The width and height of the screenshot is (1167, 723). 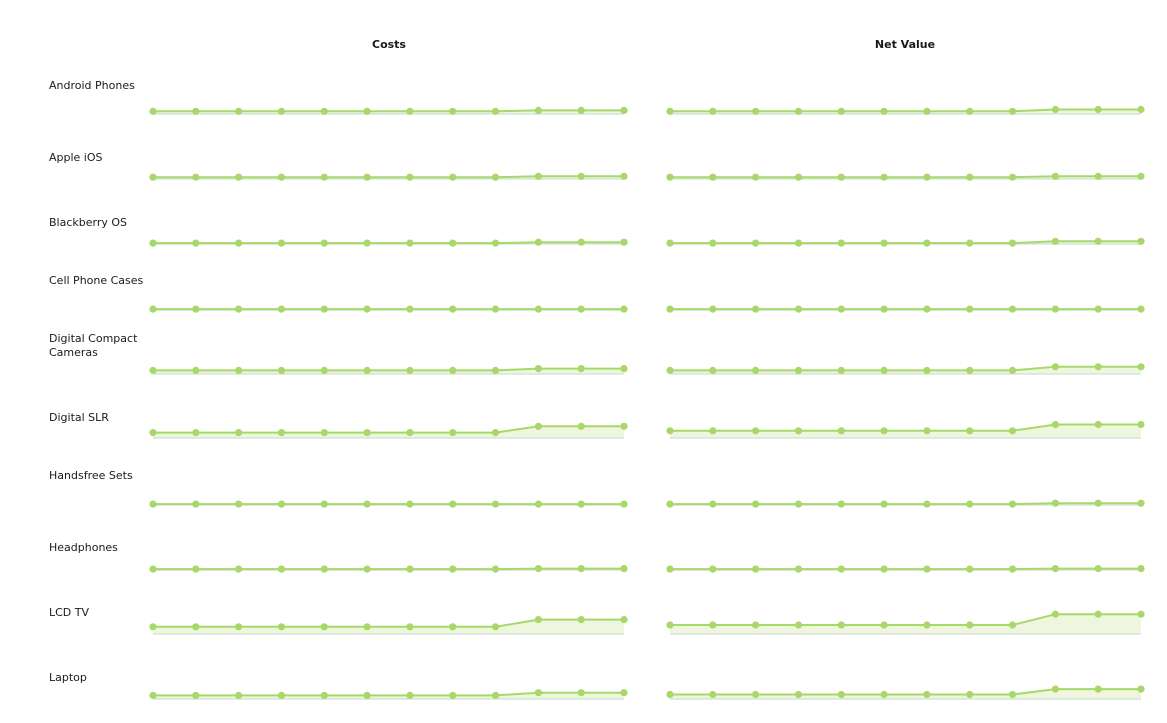 I want to click on sparkline-line-row0-costs, so click(x=388, y=111).